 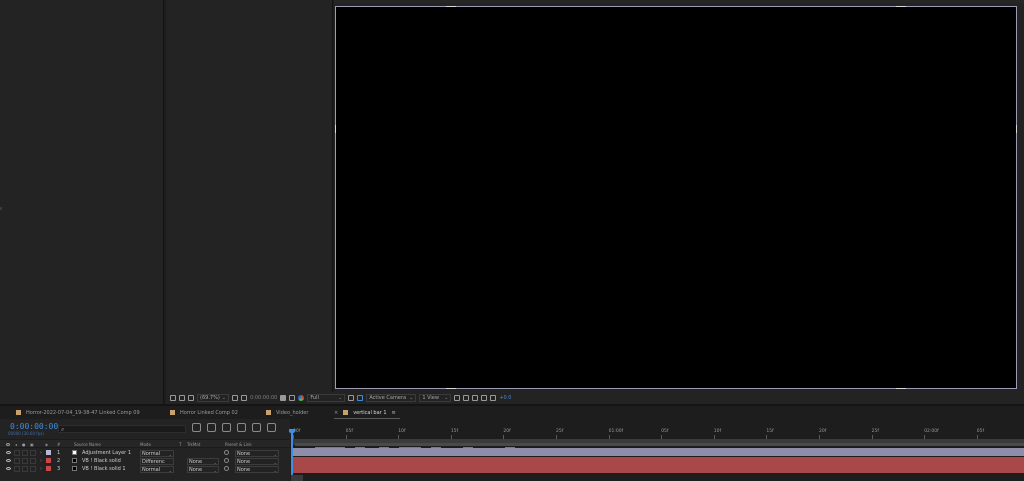 I want to click on source-swatch, so click(x=74, y=460).